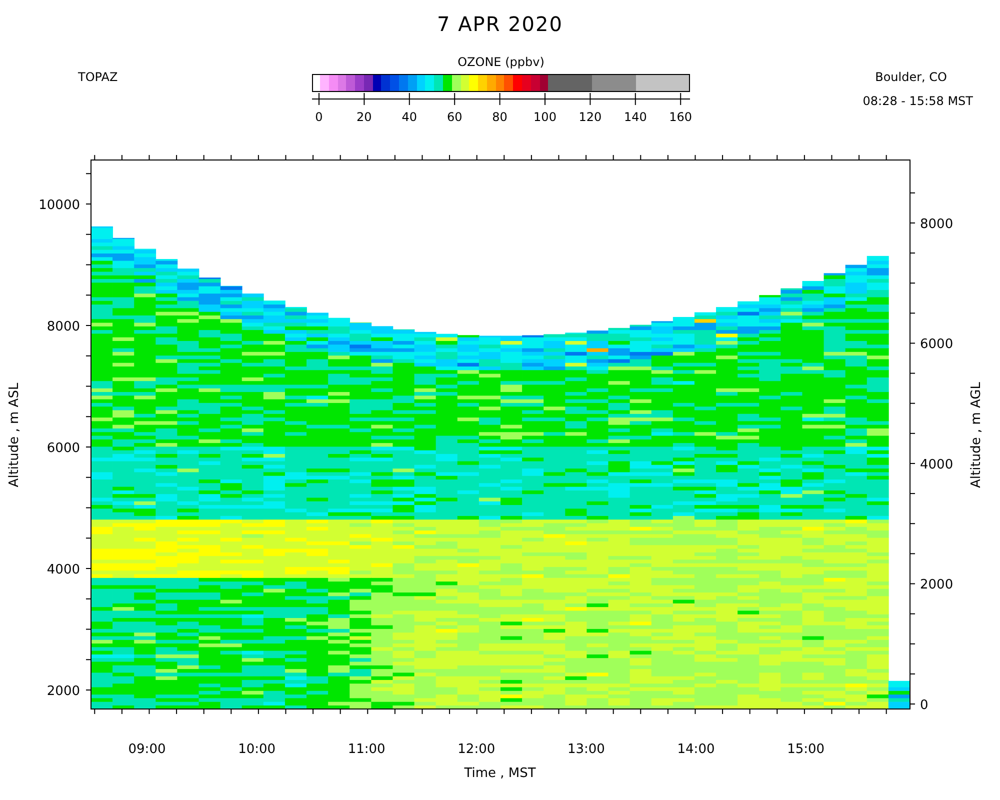 The width and height of the screenshot is (1000, 800). What do you see at coordinates (319, 117) in the screenshot?
I see `colorbar-tick-label: 0` at bounding box center [319, 117].